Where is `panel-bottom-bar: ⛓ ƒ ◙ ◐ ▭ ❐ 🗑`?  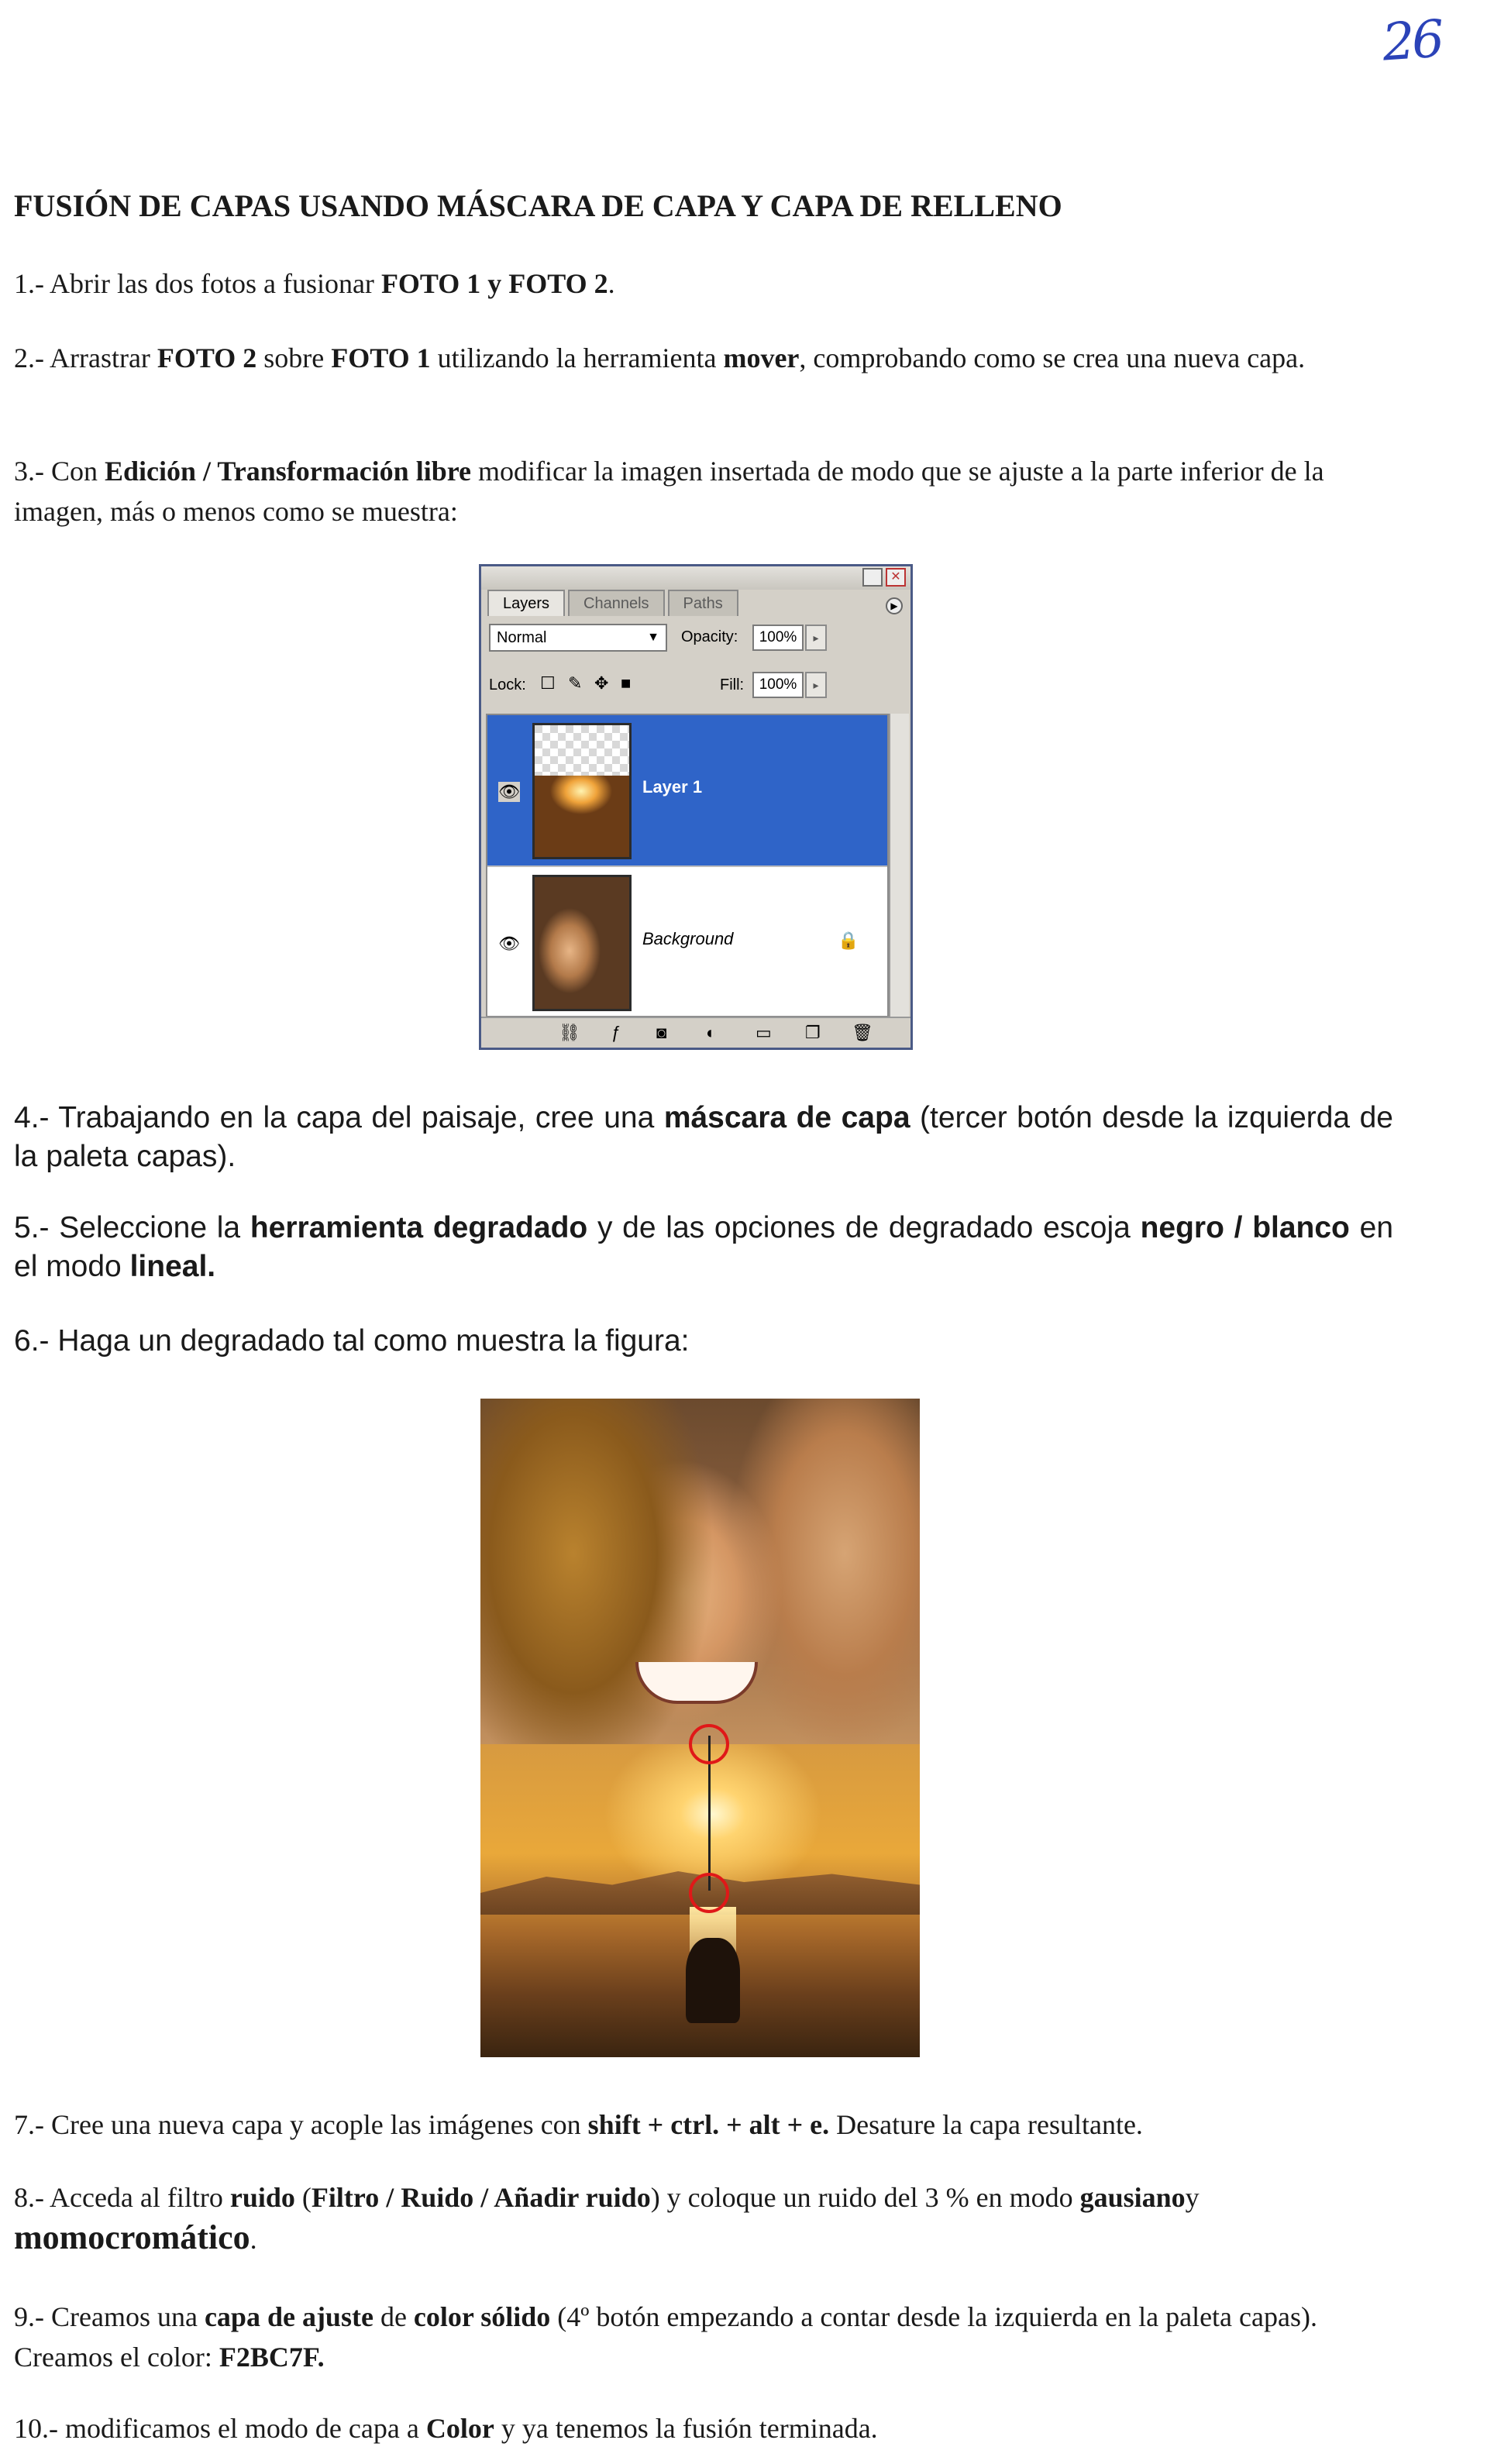 panel-bottom-bar: ⛓ ƒ ◙ ◐ ▭ ❐ 🗑 is located at coordinates (695, 1032).